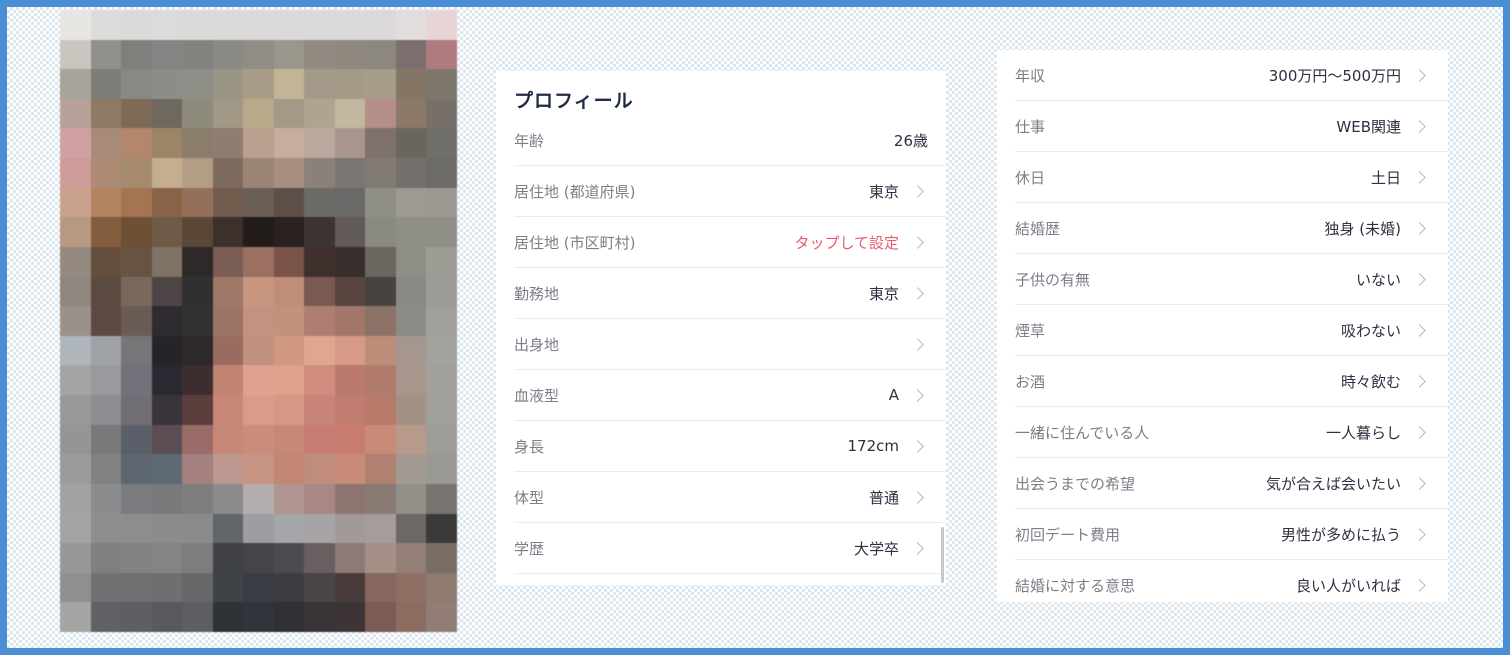 This screenshot has height=655, width=1510. What do you see at coordinates (1334, 75) in the screenshot?
I see `details-row-value: 300万円〜500万円` at bounding box center [1334, 75].